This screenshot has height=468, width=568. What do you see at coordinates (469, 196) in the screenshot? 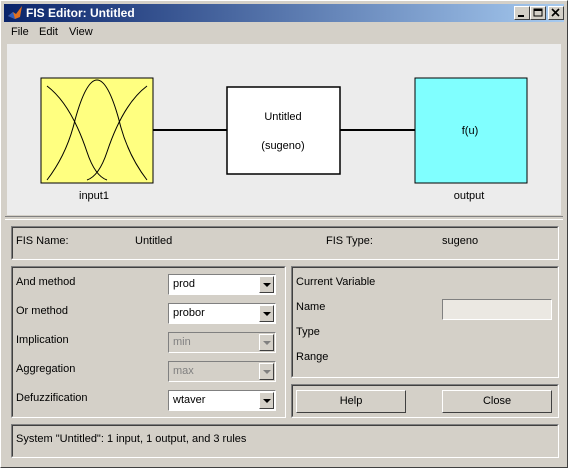
I see `output-label: output` at bounding box center [469, 196].